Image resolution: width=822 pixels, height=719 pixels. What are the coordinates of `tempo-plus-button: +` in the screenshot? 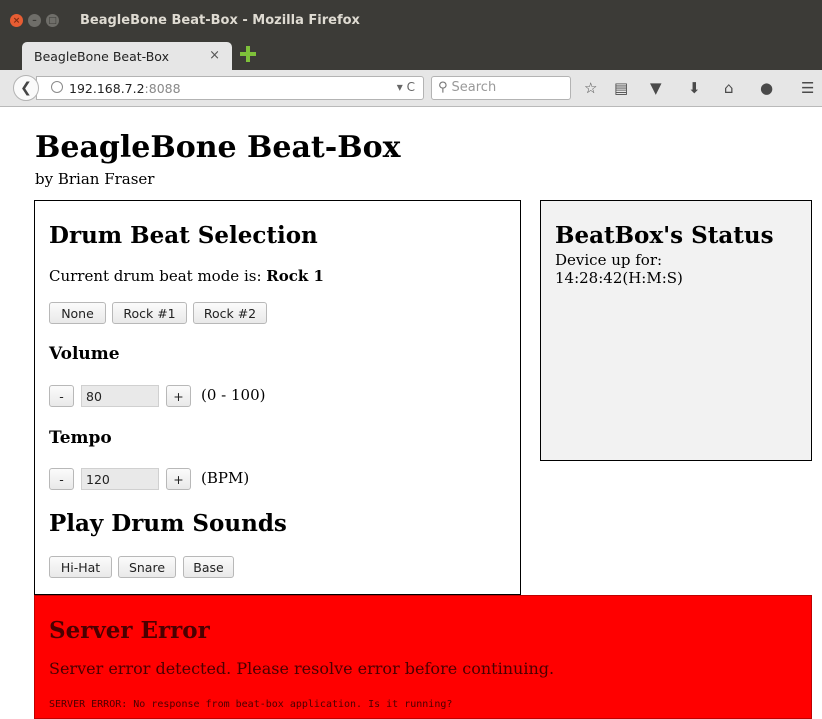 It's located at (178, 479).